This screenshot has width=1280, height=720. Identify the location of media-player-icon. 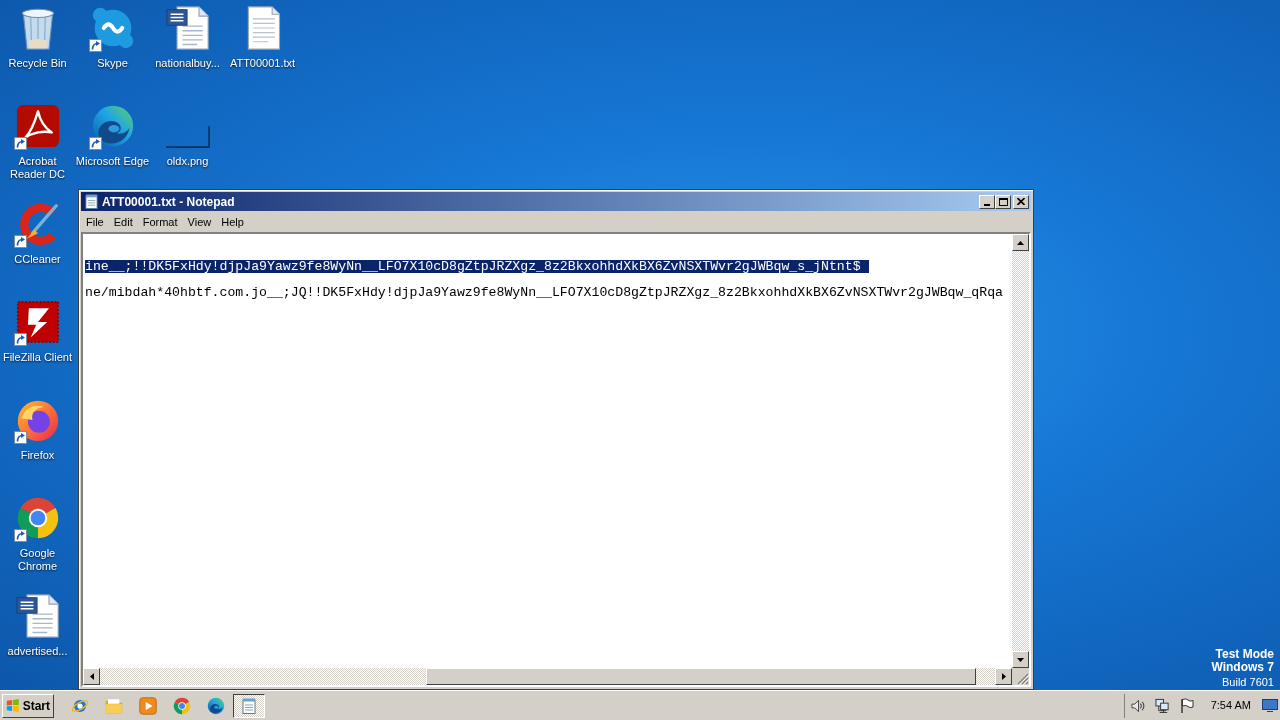
(148, 705).